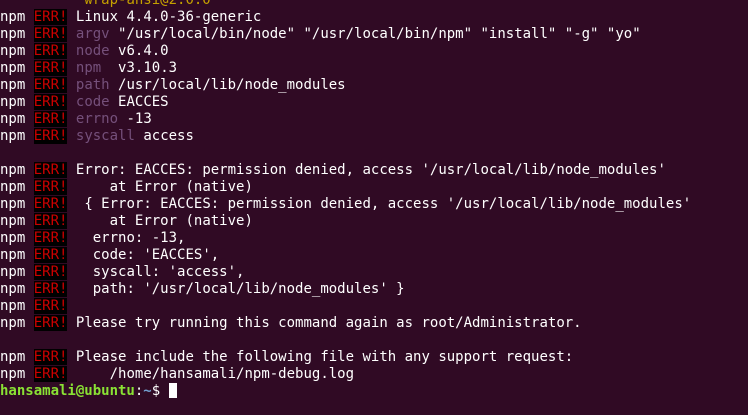 The width and height of the screenshot is (748, 415). What do you see at coordinates (92, 51) in the screenshot?
I see `info-key: node` at bounding box center [92, 51].